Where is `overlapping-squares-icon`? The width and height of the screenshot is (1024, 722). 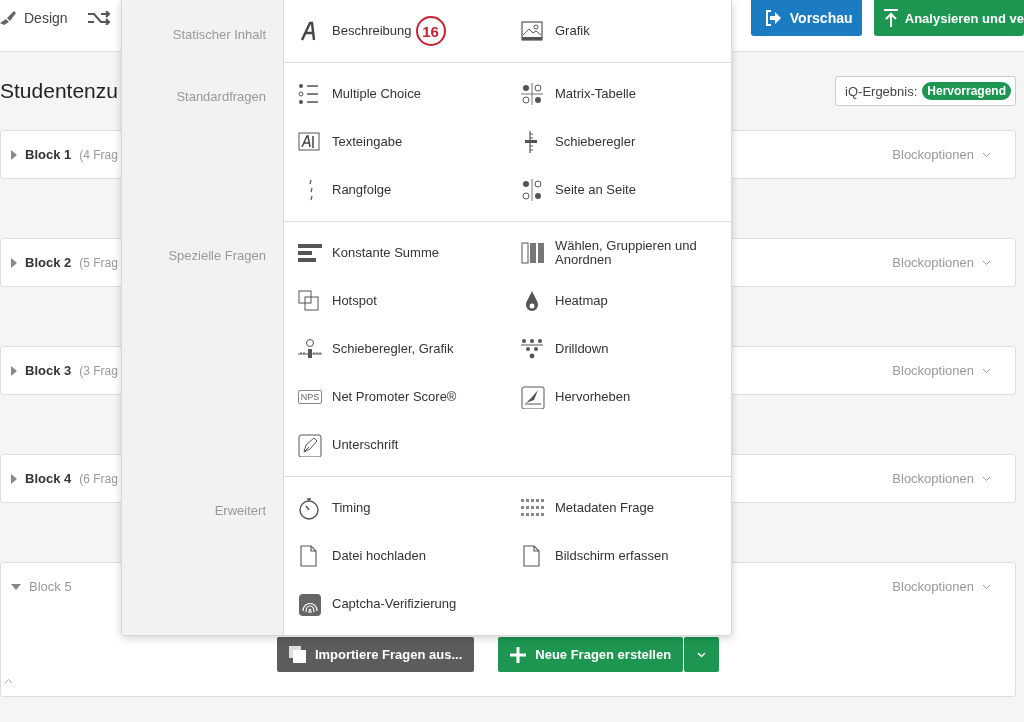
overlapping-squares-icon is located at coordinates (310, 301).